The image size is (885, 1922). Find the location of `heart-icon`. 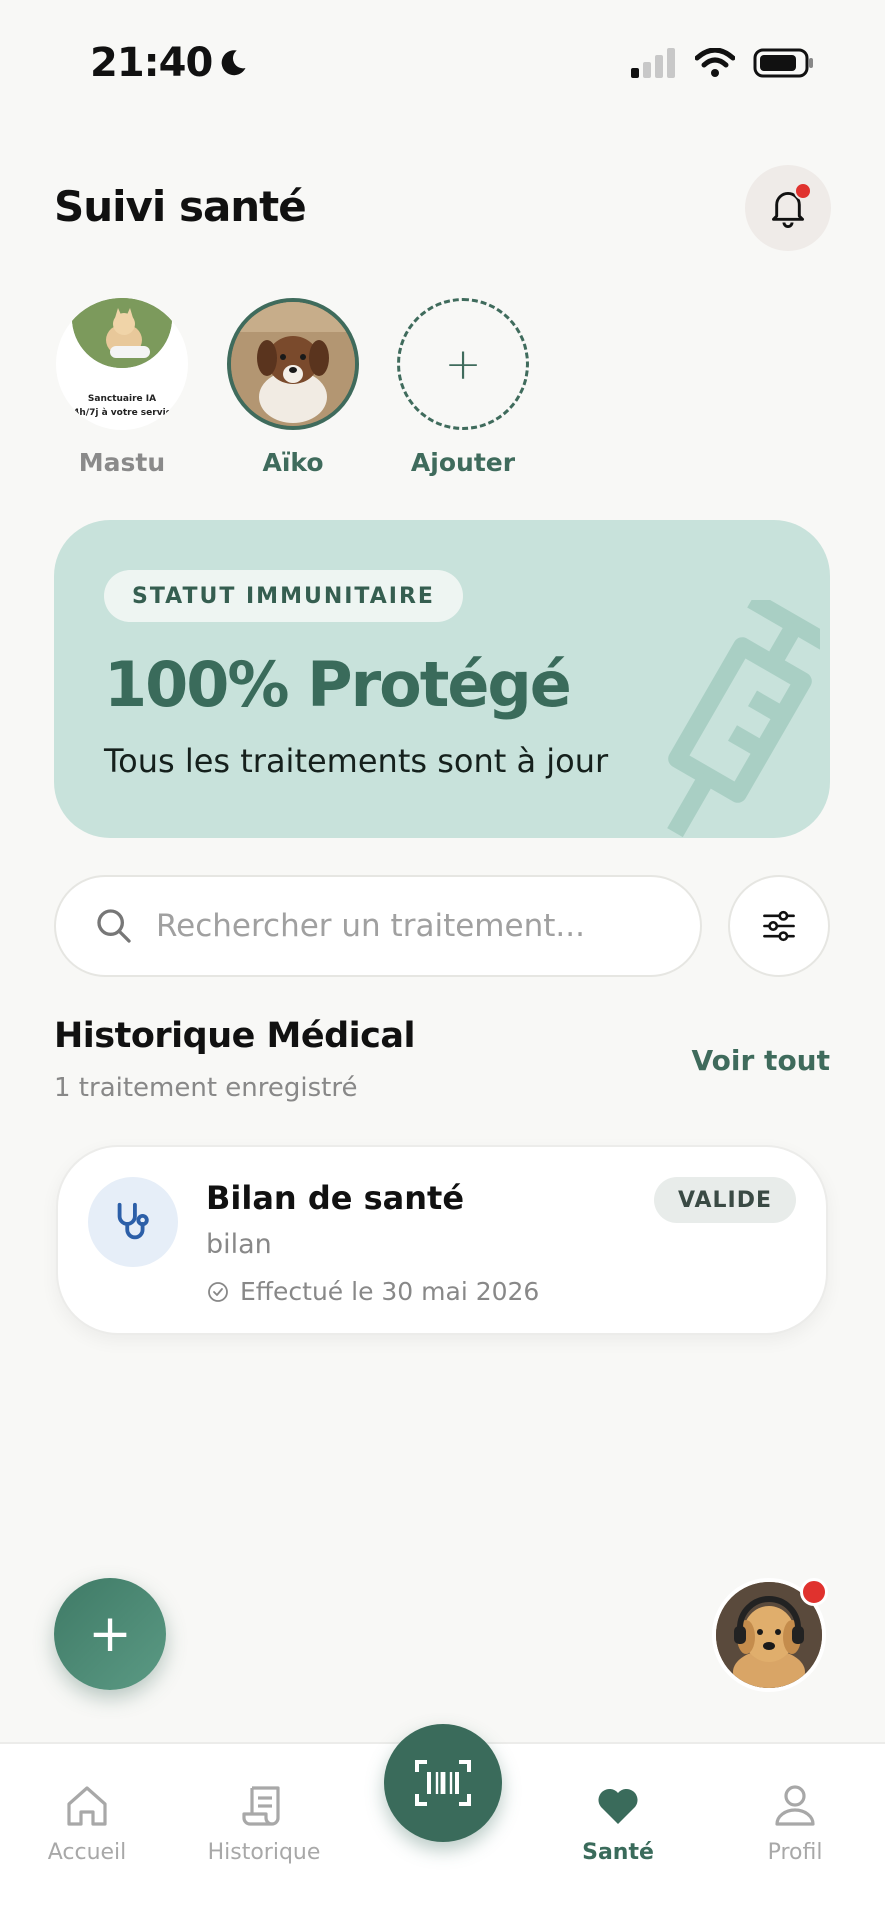

heart-icon is located at coordinates (618, 1806).